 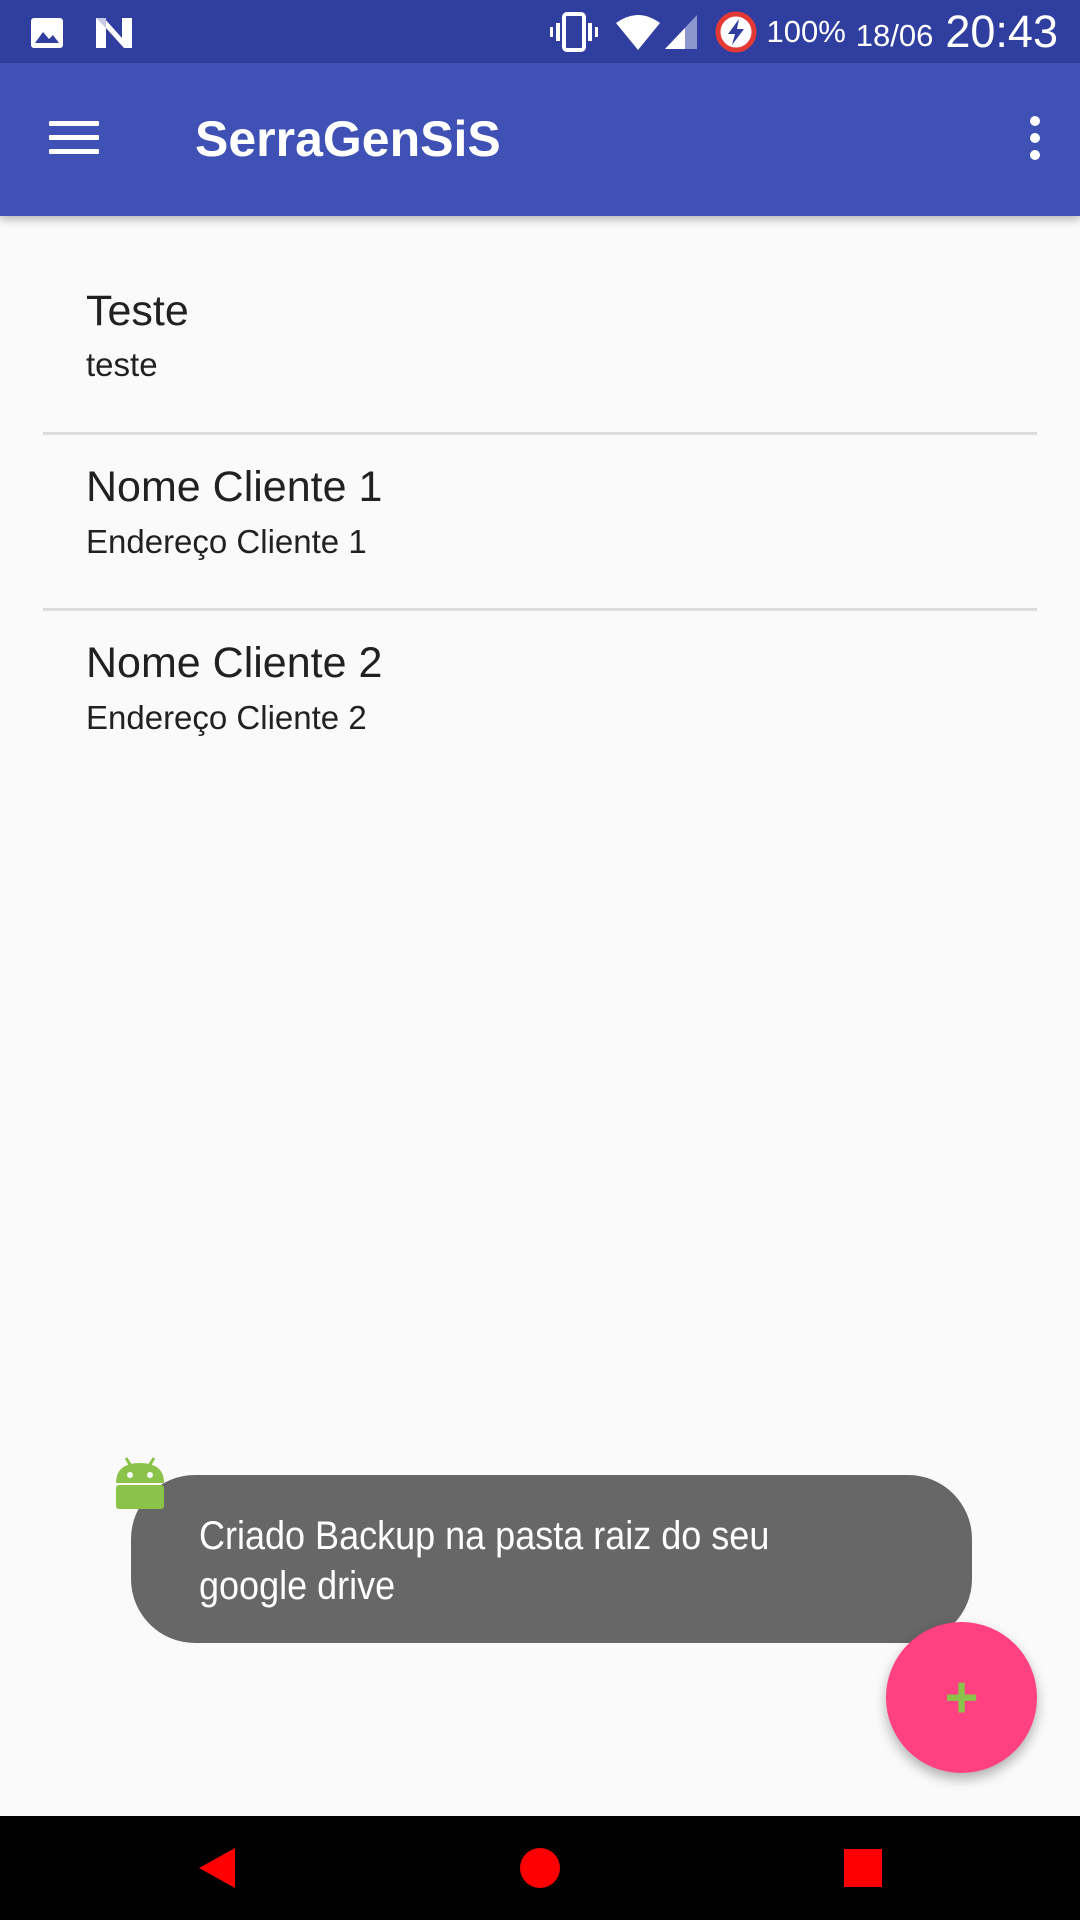 I want to click on signal-icon, so click(x=681, y=32).